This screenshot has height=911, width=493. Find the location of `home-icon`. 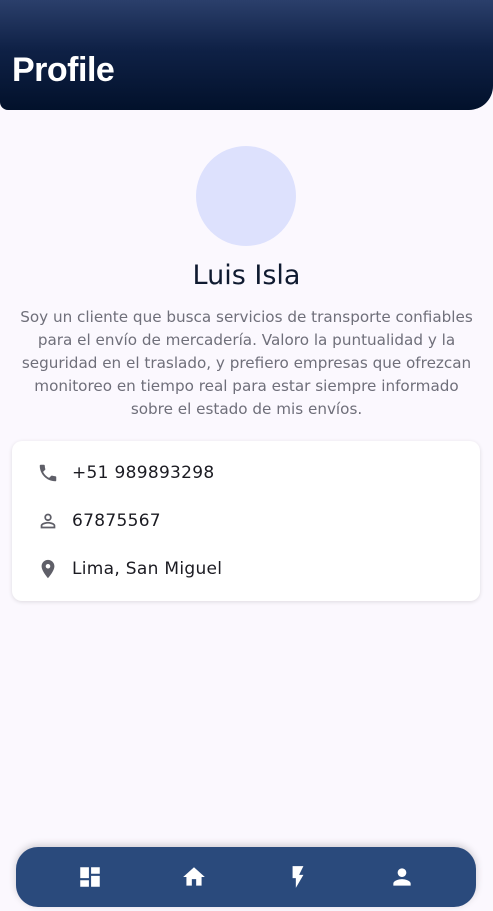

home-icon is located at coordinates (194, 877).